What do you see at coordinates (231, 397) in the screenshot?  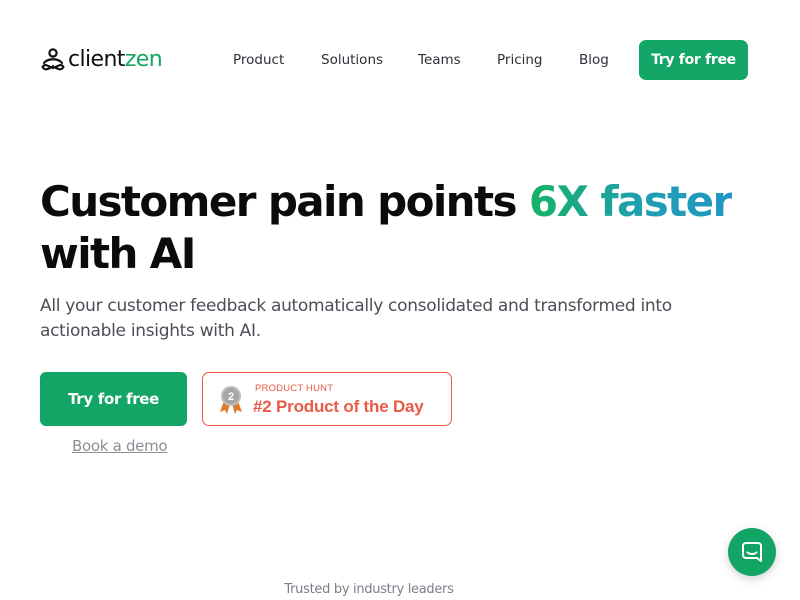 I see `medal-number: 2` at bounding box center [231, 397].